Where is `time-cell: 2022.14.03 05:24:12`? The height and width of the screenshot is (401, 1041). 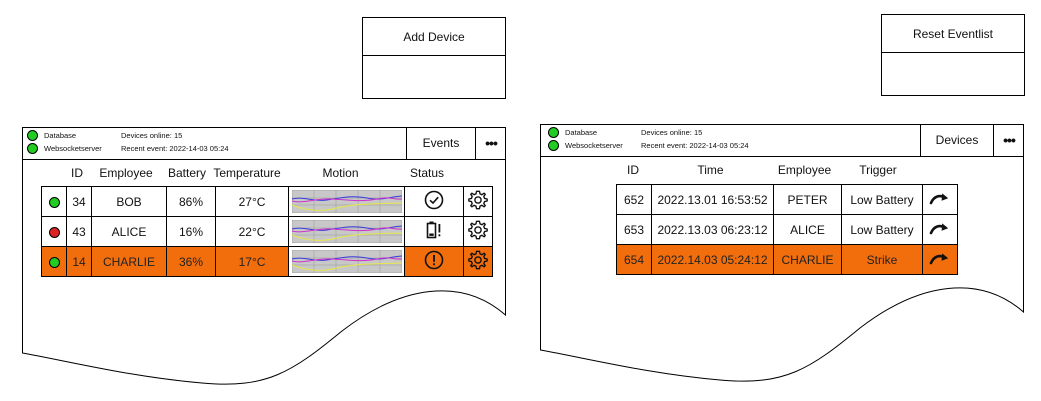
time-cell: 2022.14.03 05:24:12 is located at coordinates (712, 259).